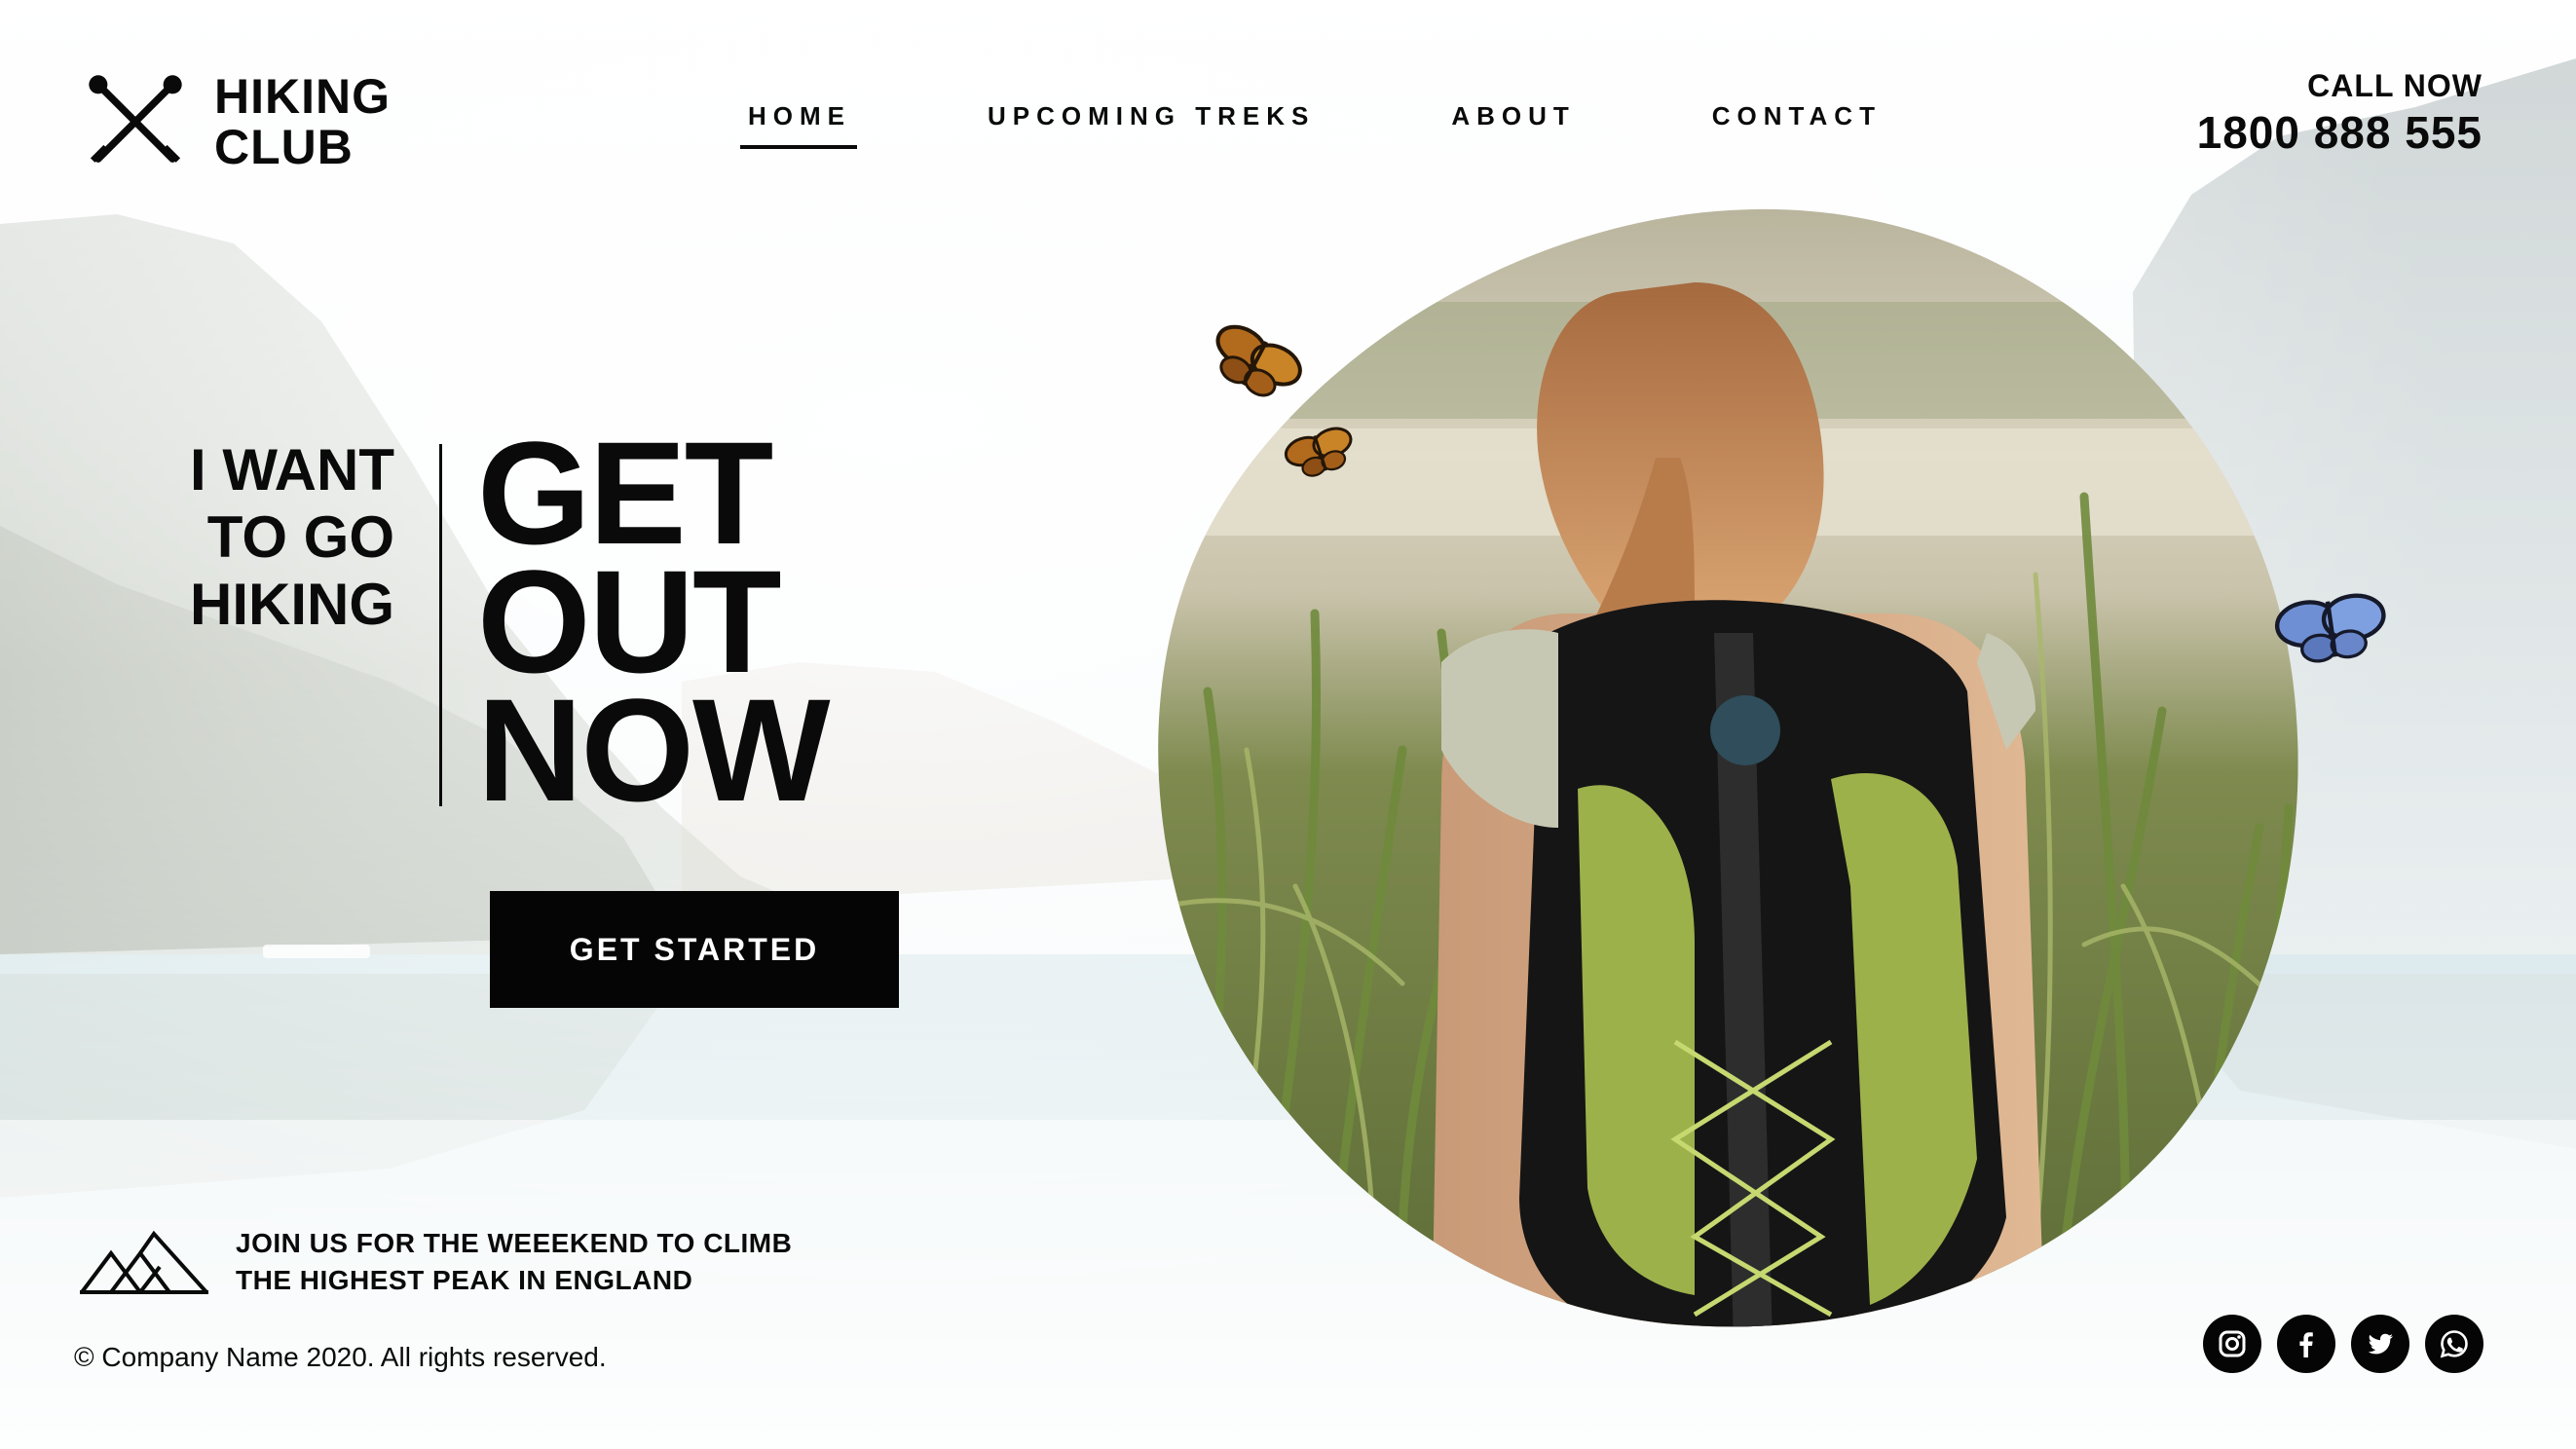 The height and width of the screenshot is (1449, 2576). I want to click on facebook-icon, so click(2306, 1344).